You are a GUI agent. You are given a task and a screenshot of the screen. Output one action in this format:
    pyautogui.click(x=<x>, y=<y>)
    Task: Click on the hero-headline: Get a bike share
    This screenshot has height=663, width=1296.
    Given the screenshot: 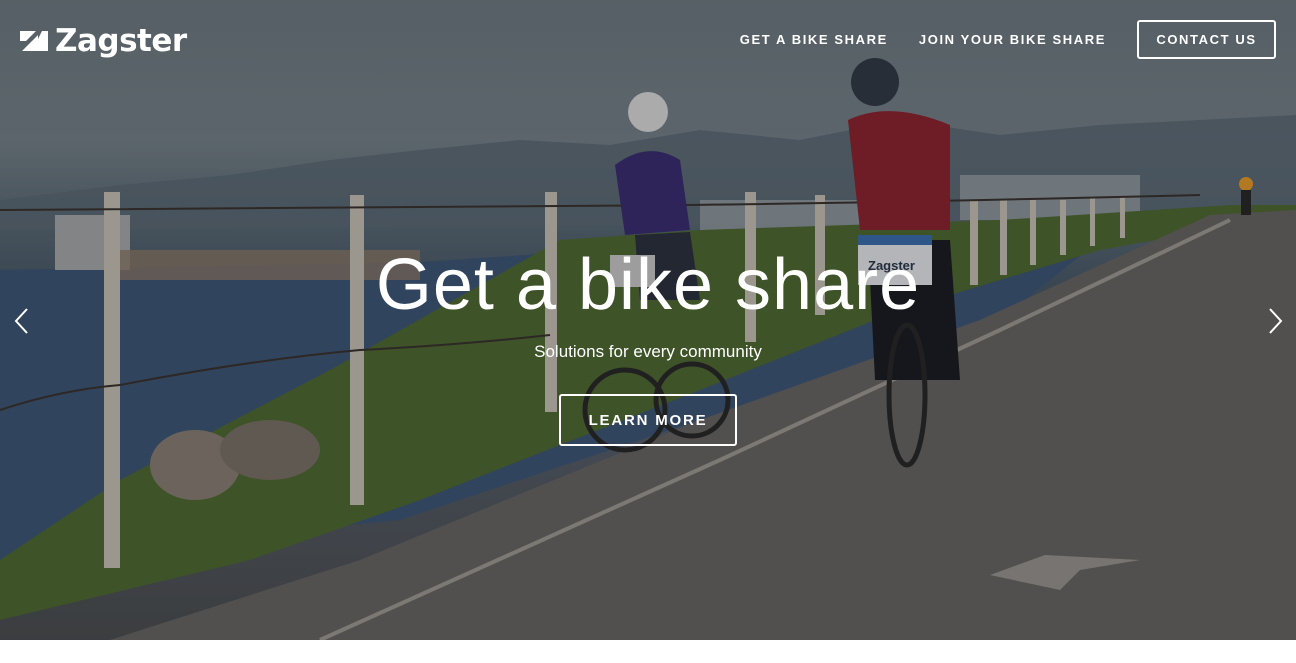 What is the action you would take?
    pyautogui.click(x=648, y=285)
    